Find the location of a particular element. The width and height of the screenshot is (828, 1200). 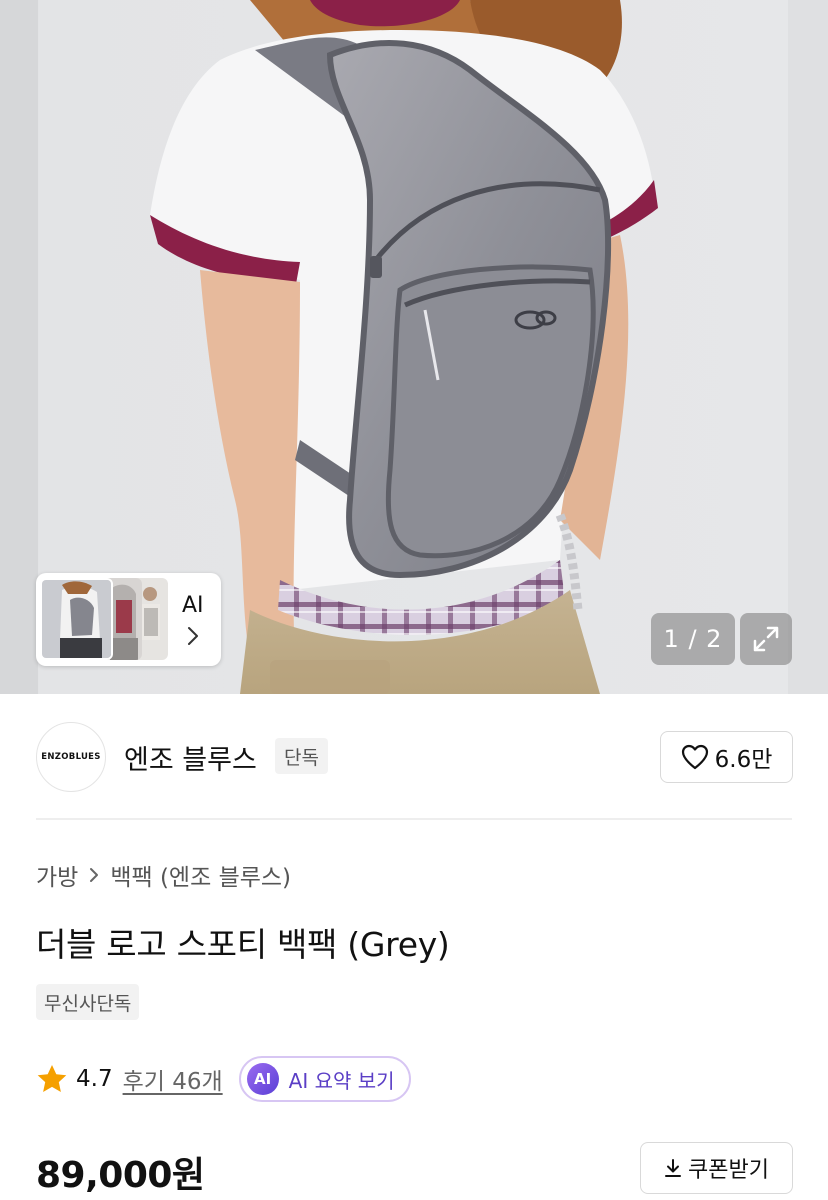

section-divider is located at coordinates (414, 819).